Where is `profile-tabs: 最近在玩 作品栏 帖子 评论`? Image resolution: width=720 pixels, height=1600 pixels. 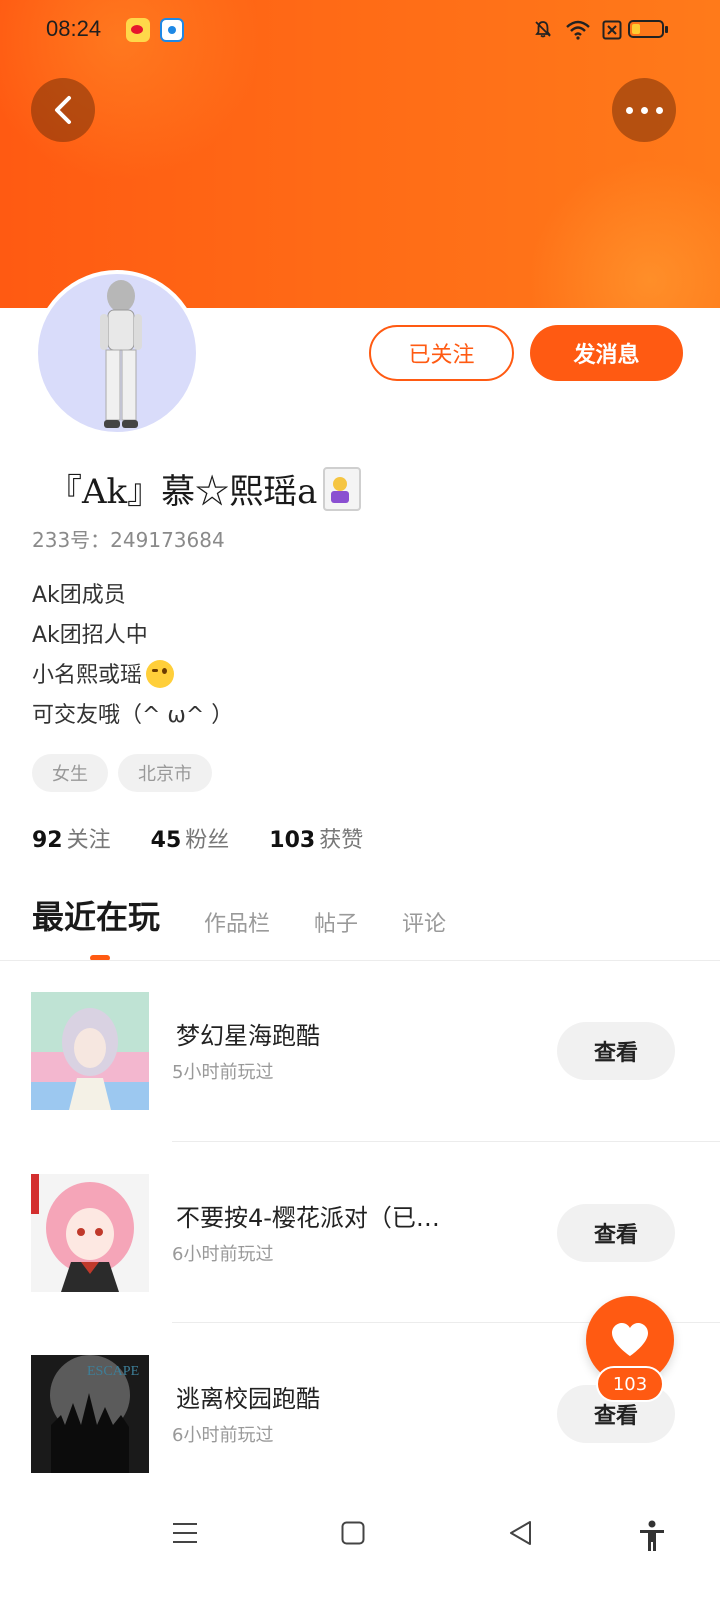
profile-tabs: 最近在玩 作品栏 帖子 评论 is located at coordinates (239, 915).